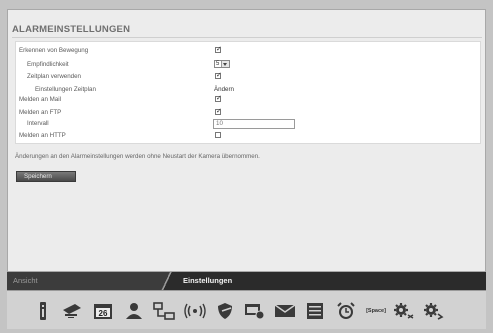 The height and width of the screenshot is (333, 493). Describe the element at coordinates (43, 311) in the screenshot. I see `info-icon` at that location.